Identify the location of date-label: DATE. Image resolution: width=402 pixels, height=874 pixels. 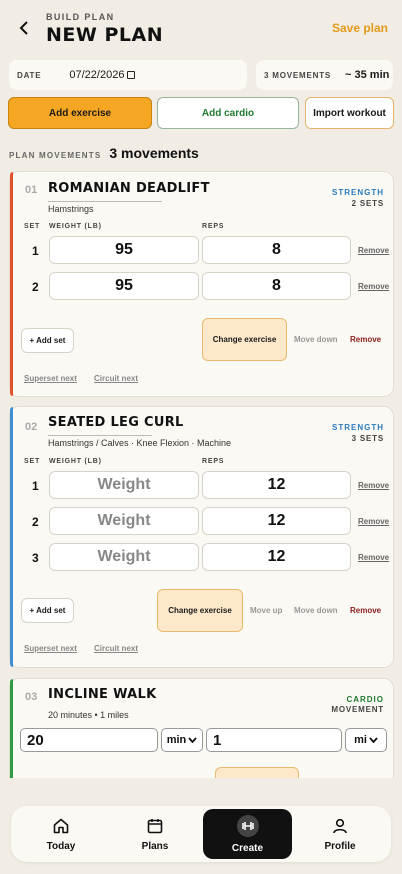
(29, 75).